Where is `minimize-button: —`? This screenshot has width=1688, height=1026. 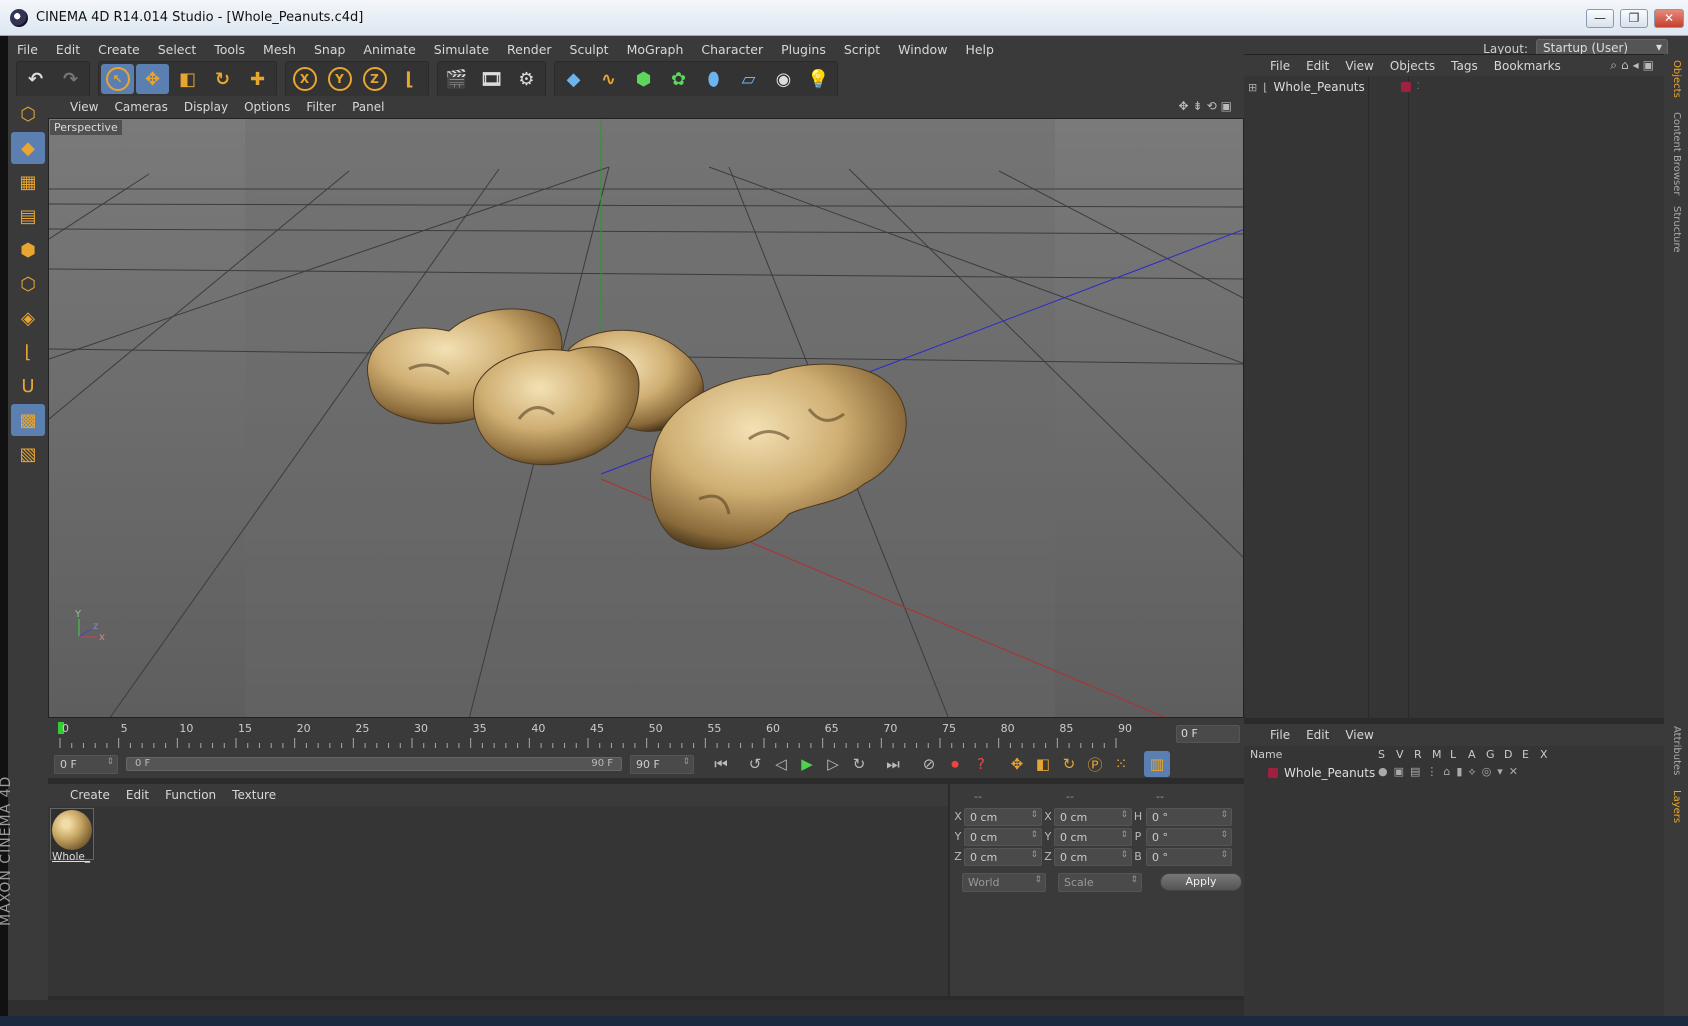 minimize-button: — is located at coordinates (1600, 18).